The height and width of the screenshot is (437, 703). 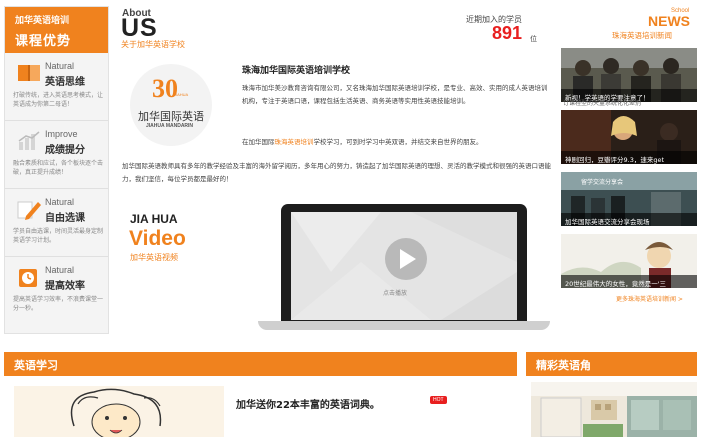 What do you see at coordinates (61, 134) in the screenshot?
I see `advantage-en: Improve` at bounding box center [61, 134].